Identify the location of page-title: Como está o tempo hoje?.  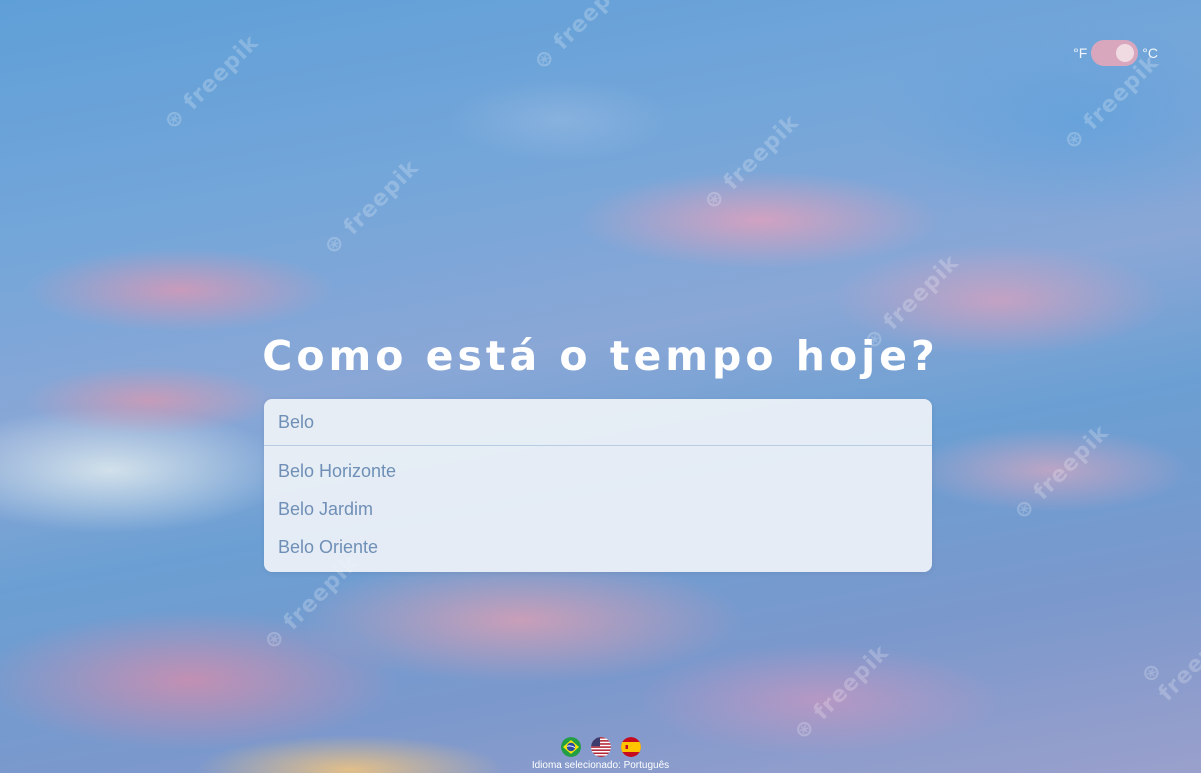
(600, 356).